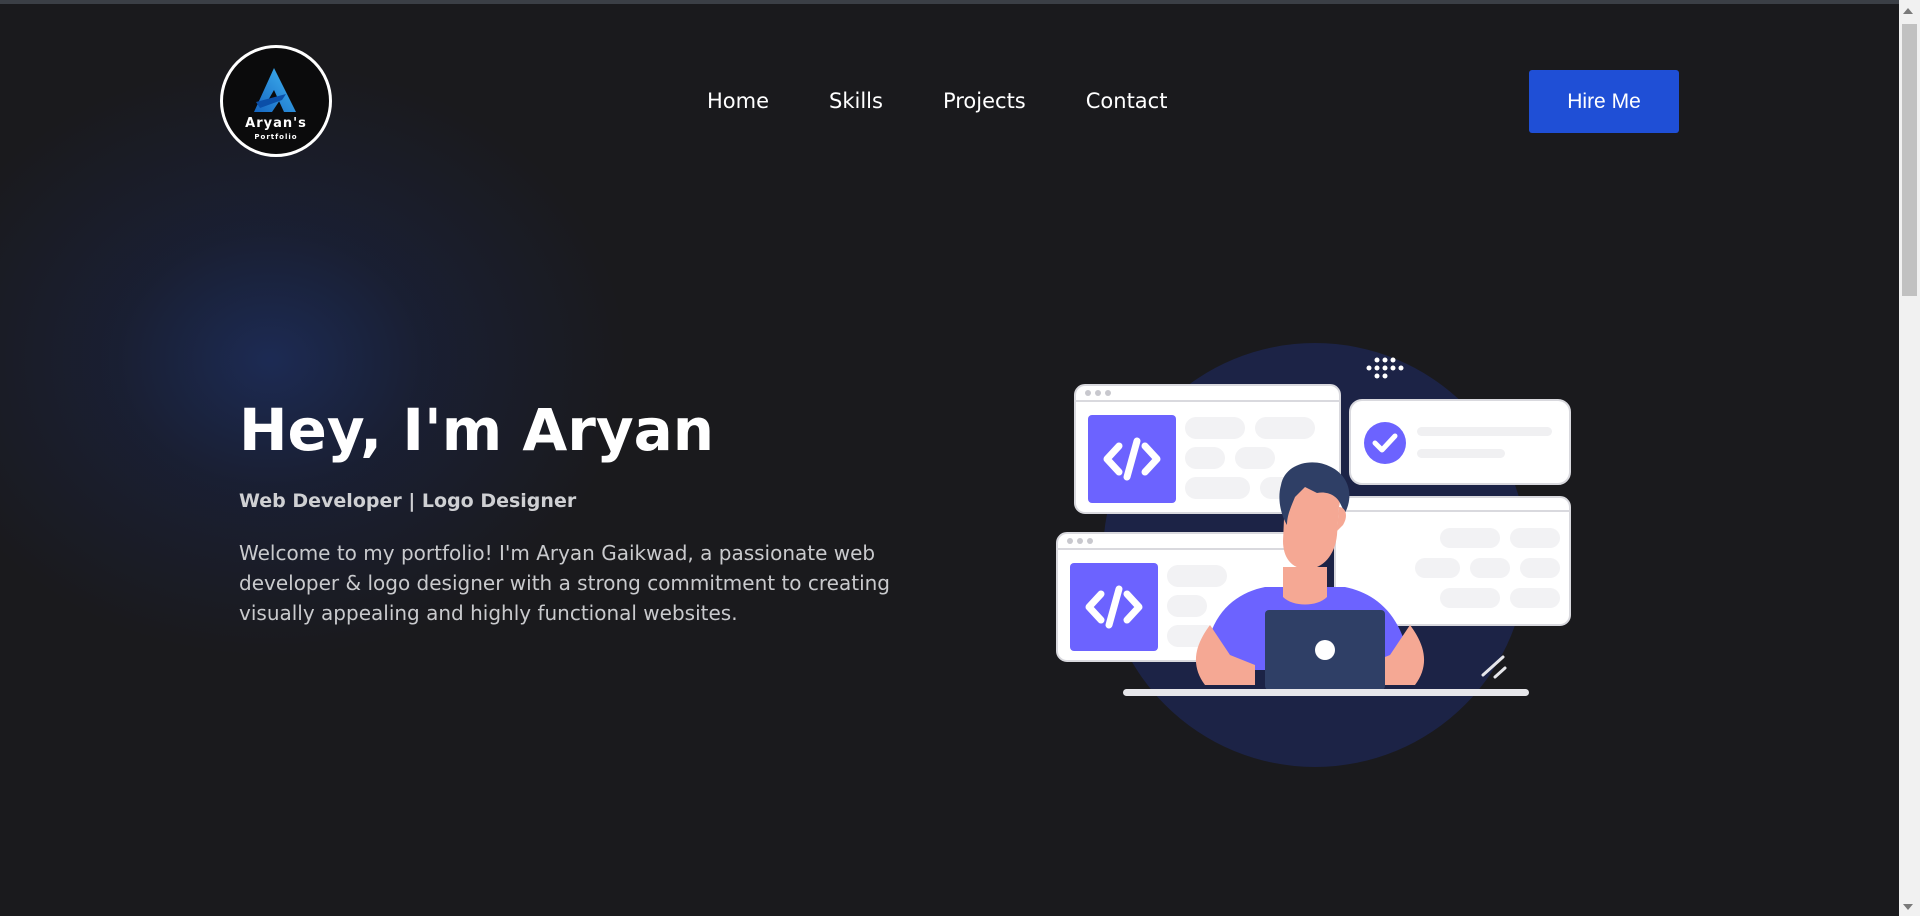 This screenshot has width=1920, height=916. I want to click on scrollbar-arrow-down-icon, so click(1908, 907).